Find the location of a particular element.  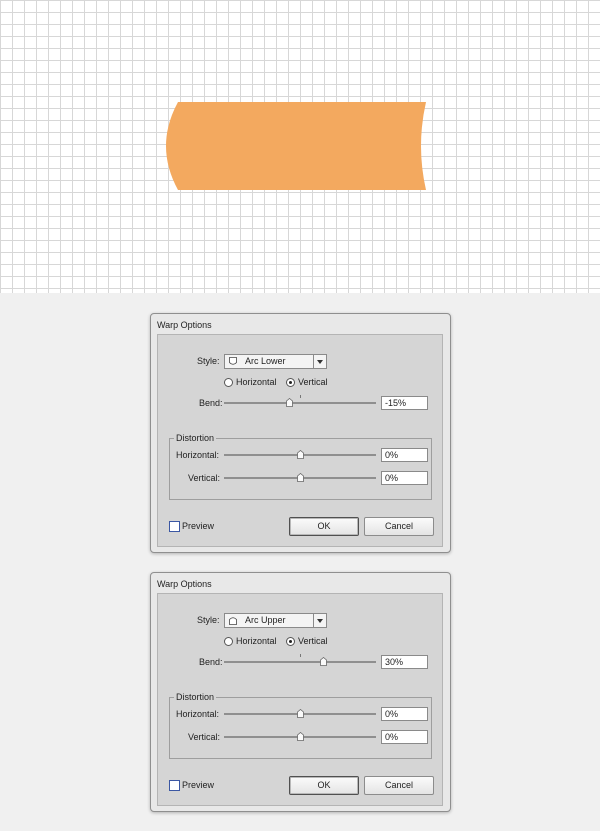

style-dropdown: Arc Lower is located at coordinates (275, 361).